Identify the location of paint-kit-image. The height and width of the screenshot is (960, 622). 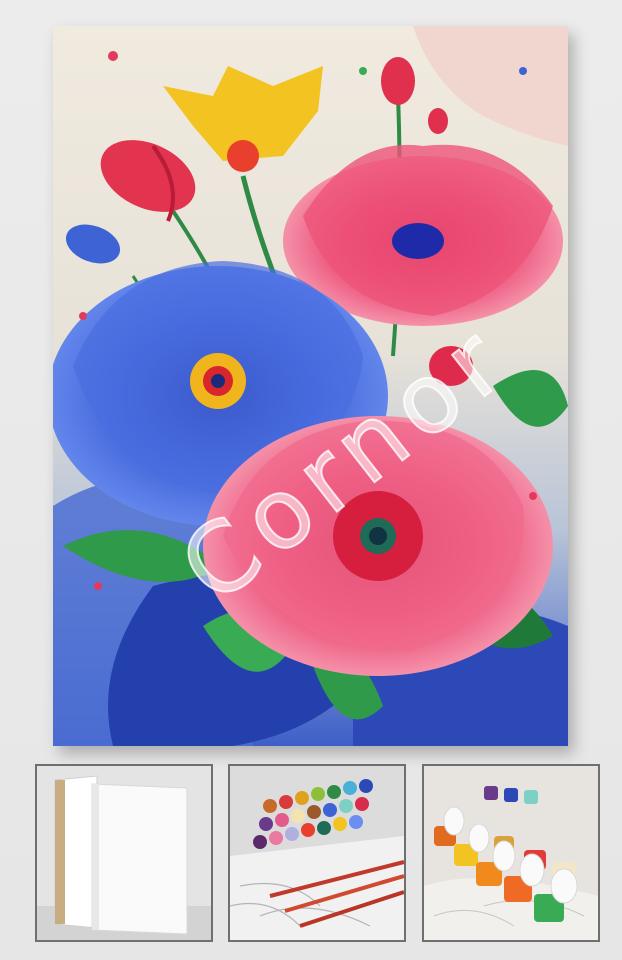
(317, 853).